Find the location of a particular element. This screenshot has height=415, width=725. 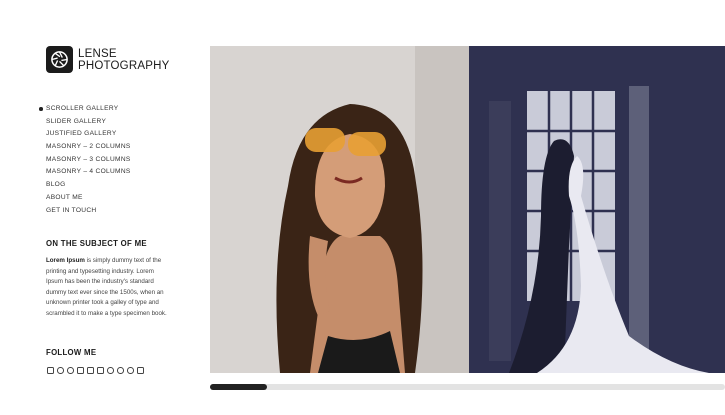

scrollbar-thumb is located at coordinates (238, 387).